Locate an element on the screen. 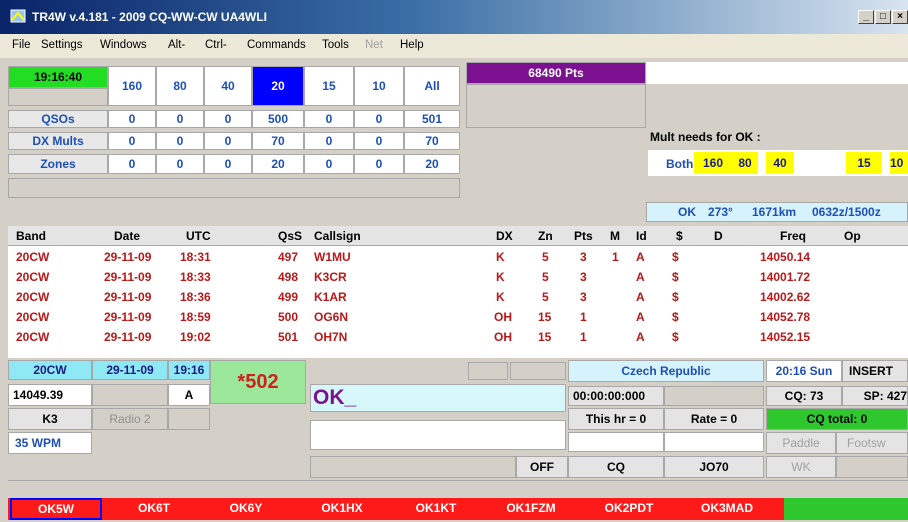 This screenshot has height=522, width=908. col-zn: Zn is located at coordinates (545, 236).